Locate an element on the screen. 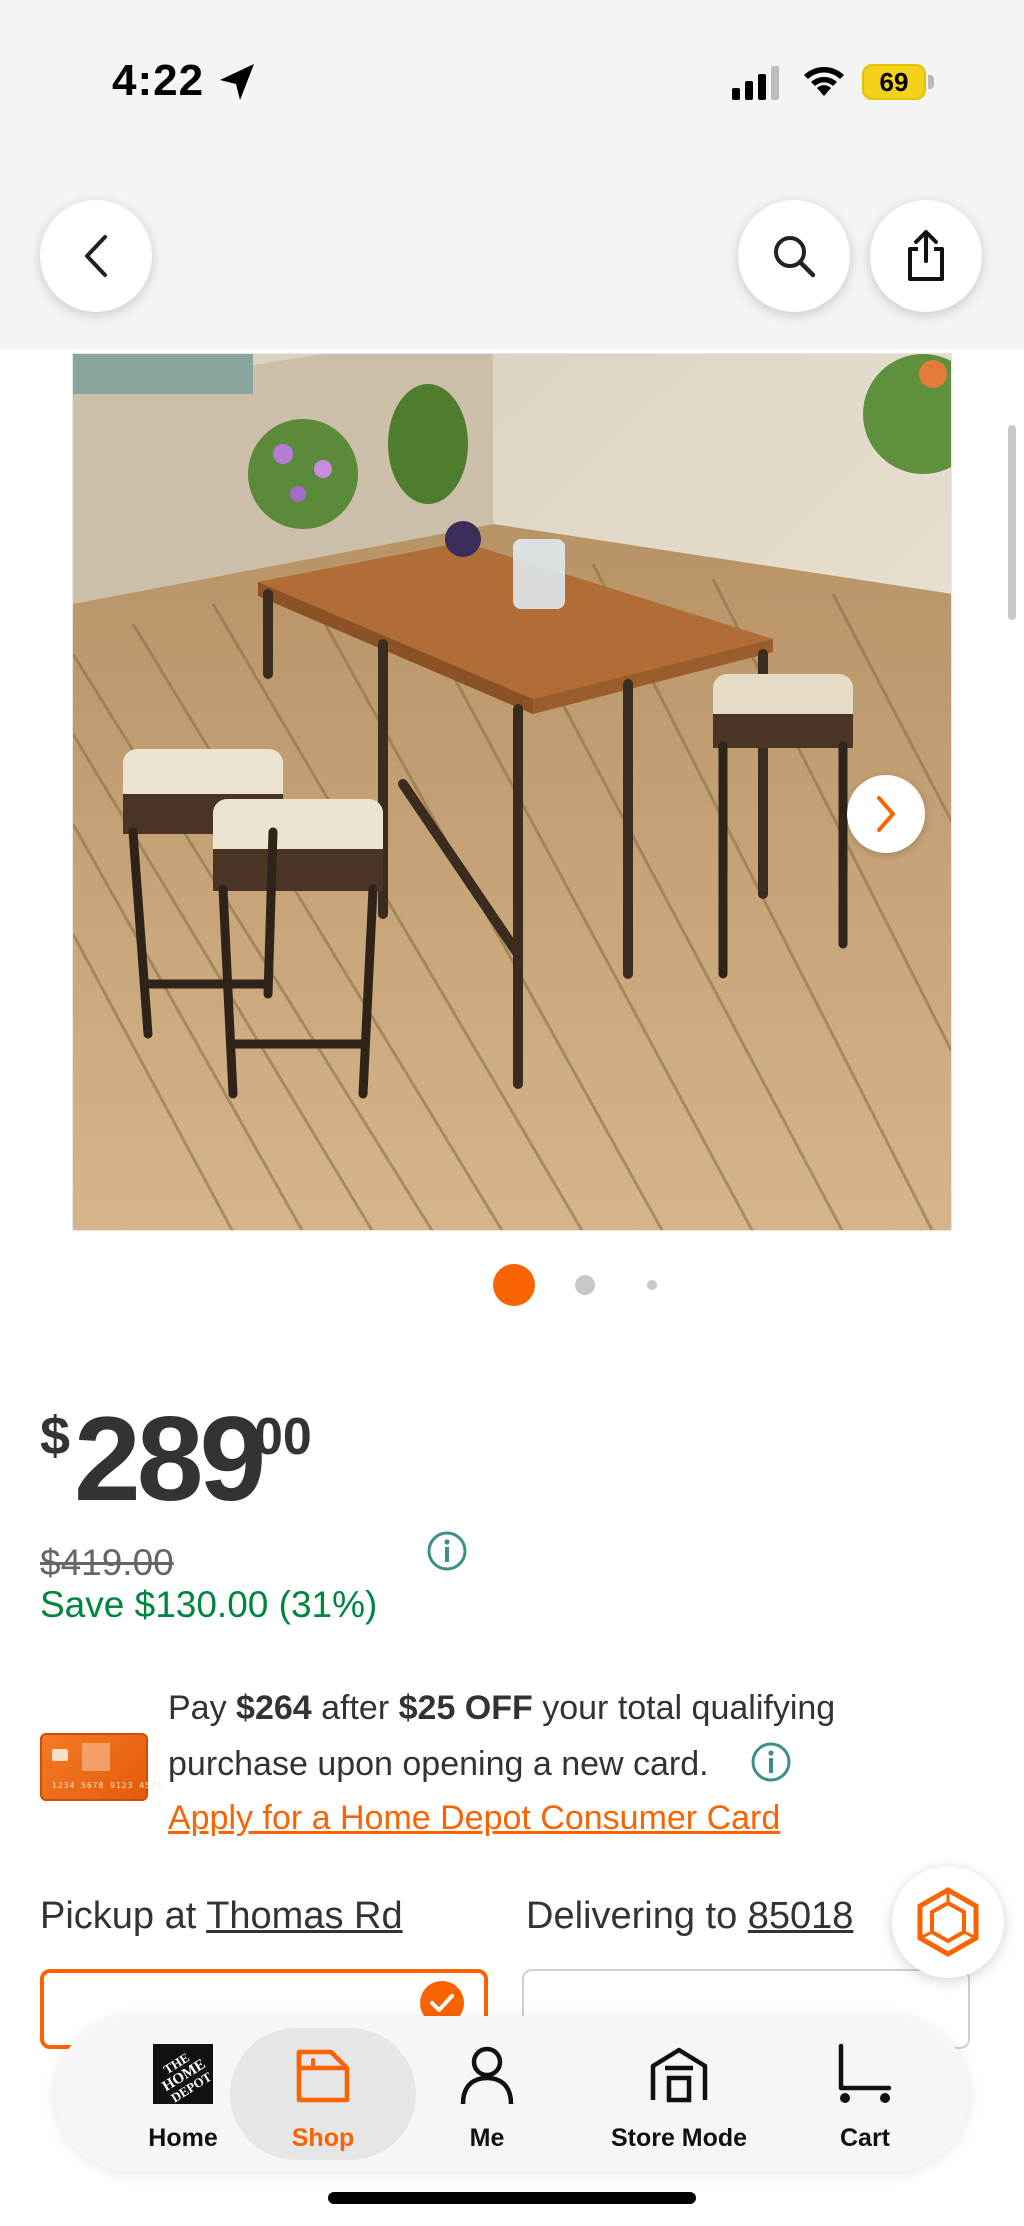 This screenshot has height=2226, width=1024. wifi-icon is located at coordinates (824, 81).